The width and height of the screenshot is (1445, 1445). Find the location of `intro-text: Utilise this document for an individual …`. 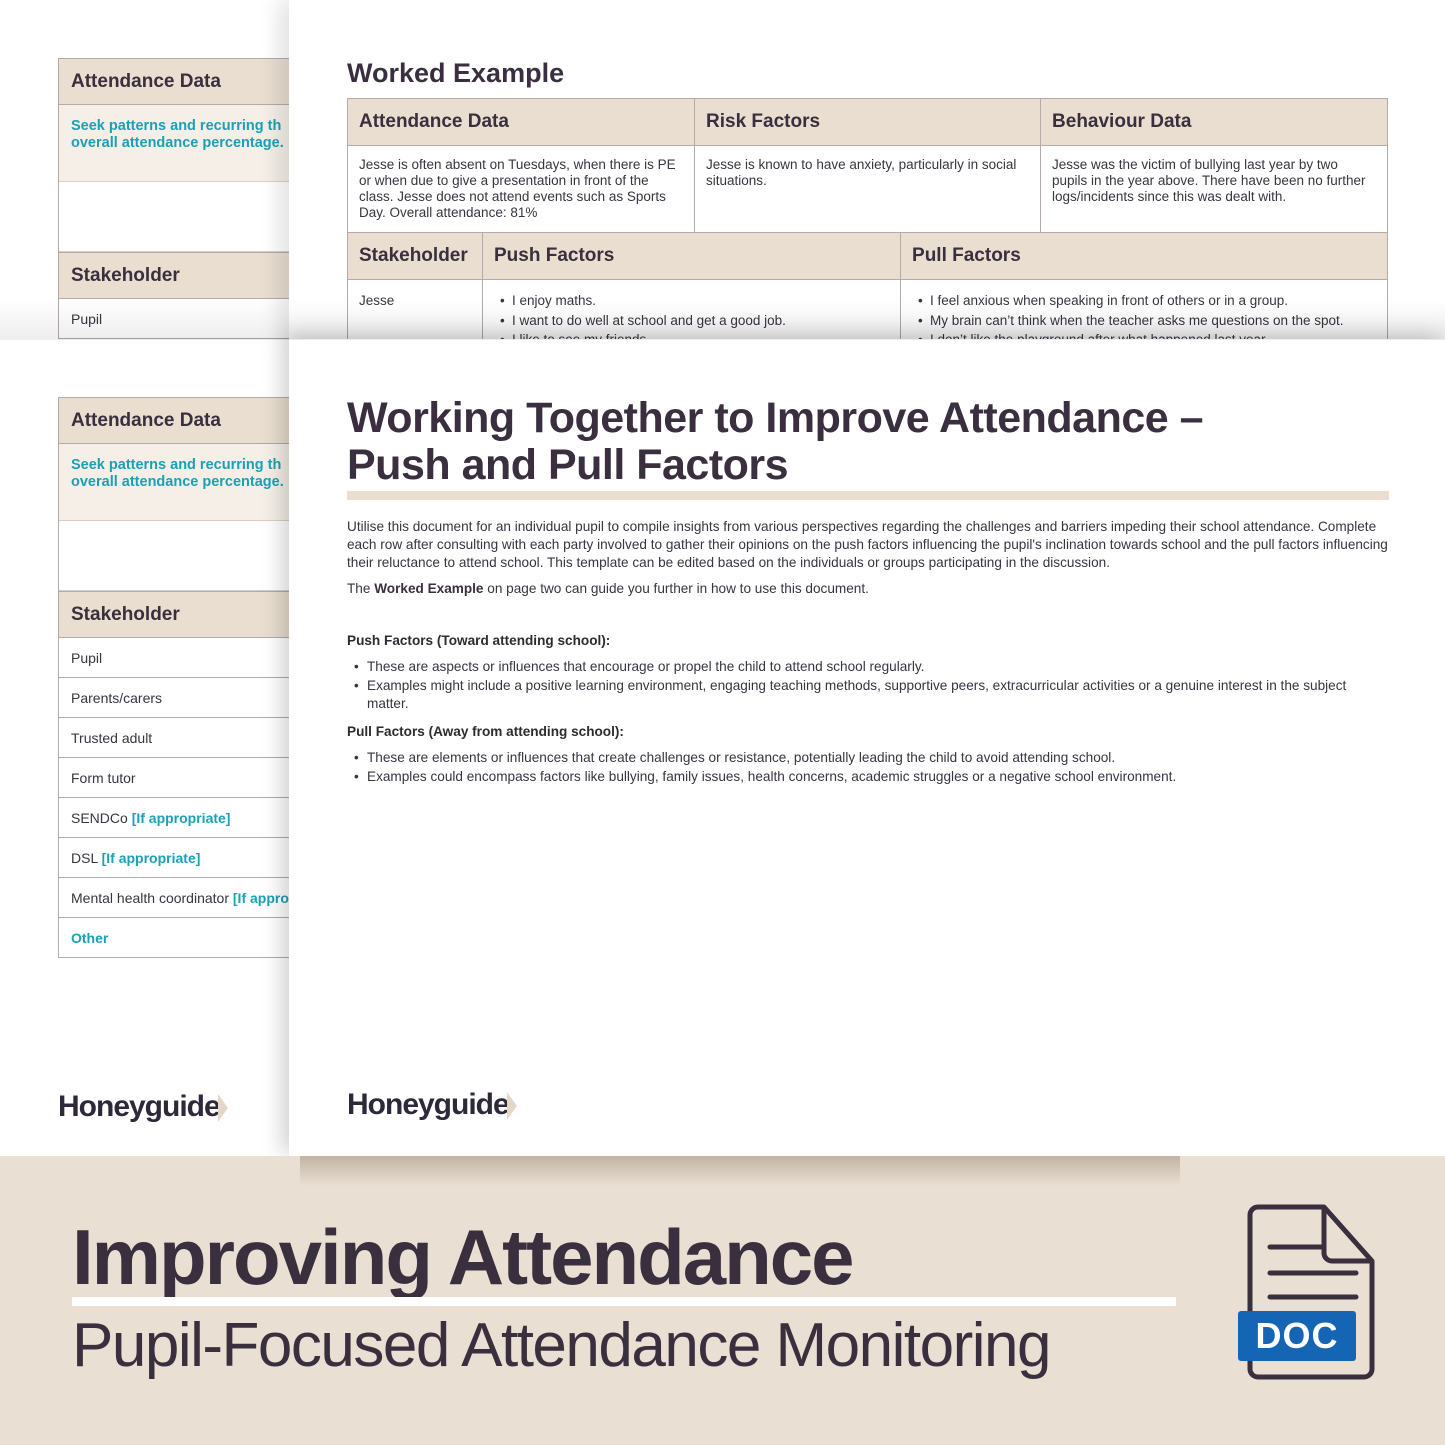

intro-text: Utilise this document for an individual … is located at coordinates (868, 562).